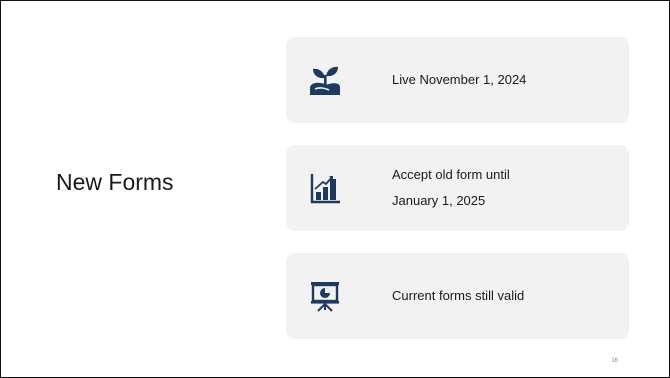 The height and width of the screenshot is (378, 670). I want to click on seedling-icon, so click(325, 80).